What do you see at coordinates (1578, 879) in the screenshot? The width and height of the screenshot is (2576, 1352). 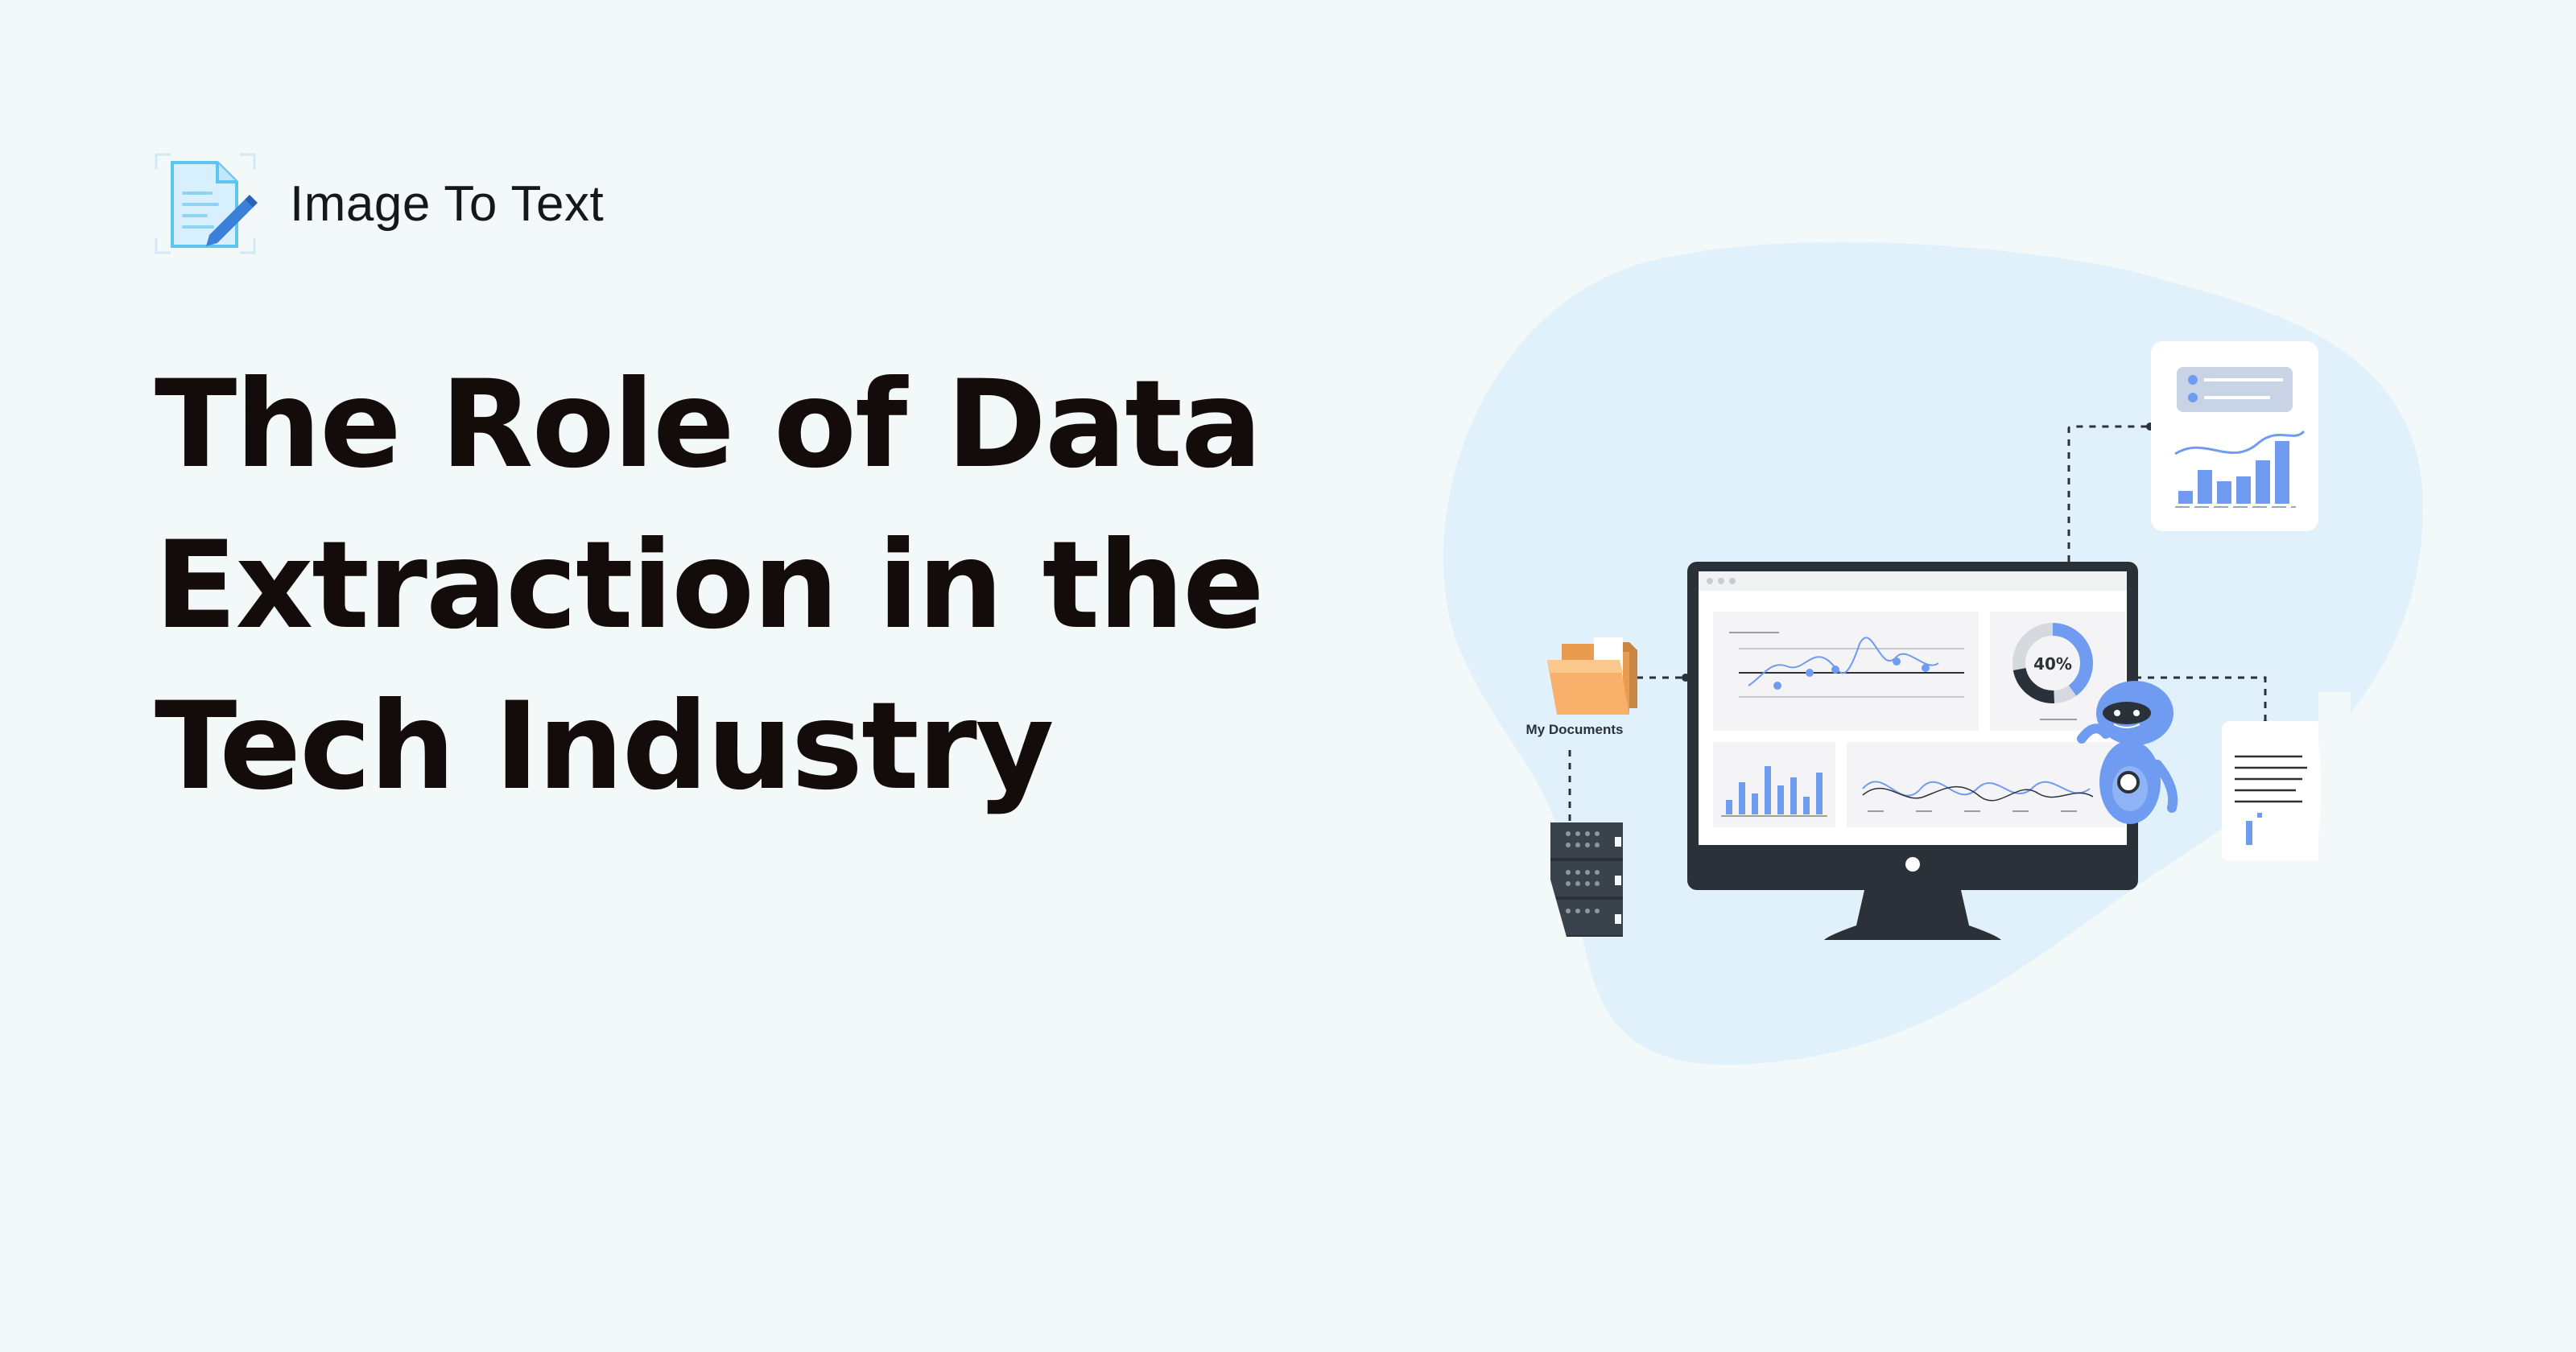 I see `server-rack-icon` at bounding box center [1578, 879].